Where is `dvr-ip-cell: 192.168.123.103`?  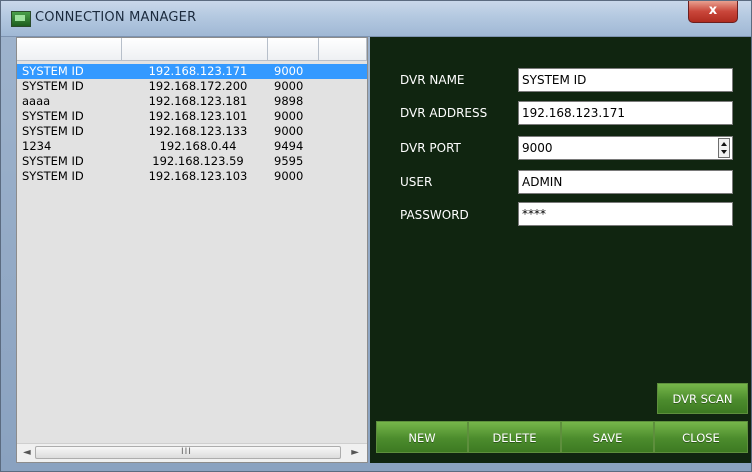 dvr-ip-cell: 192.168.123.103 is located at coordinates (198, 176).